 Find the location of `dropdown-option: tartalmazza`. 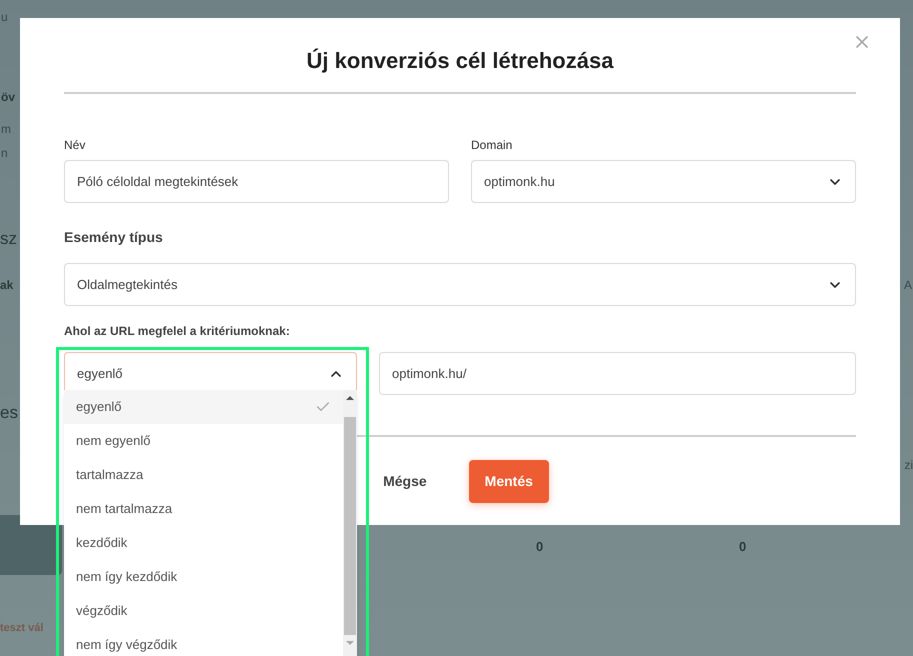

dropdown-option: tartalmazza is located at coordinates (203, 475).